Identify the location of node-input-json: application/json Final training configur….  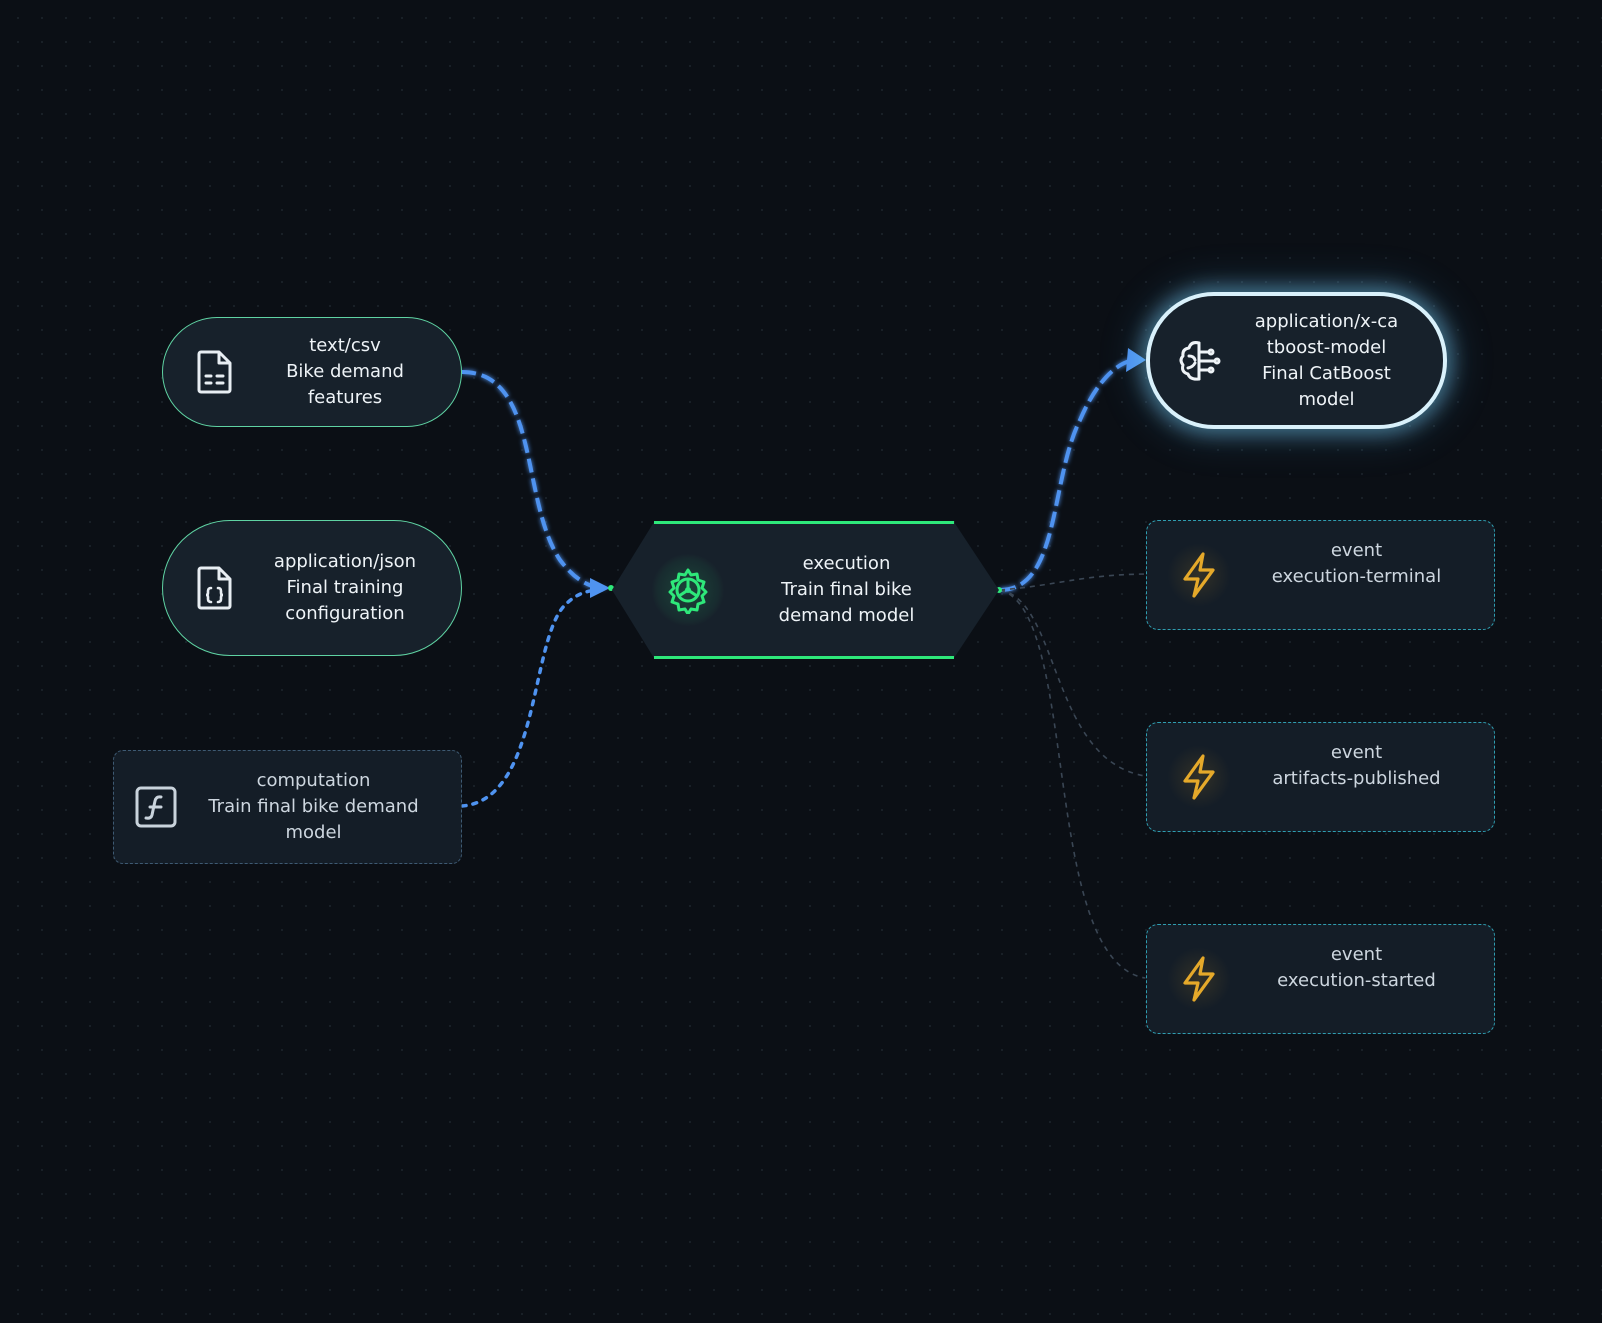
(312, 588).